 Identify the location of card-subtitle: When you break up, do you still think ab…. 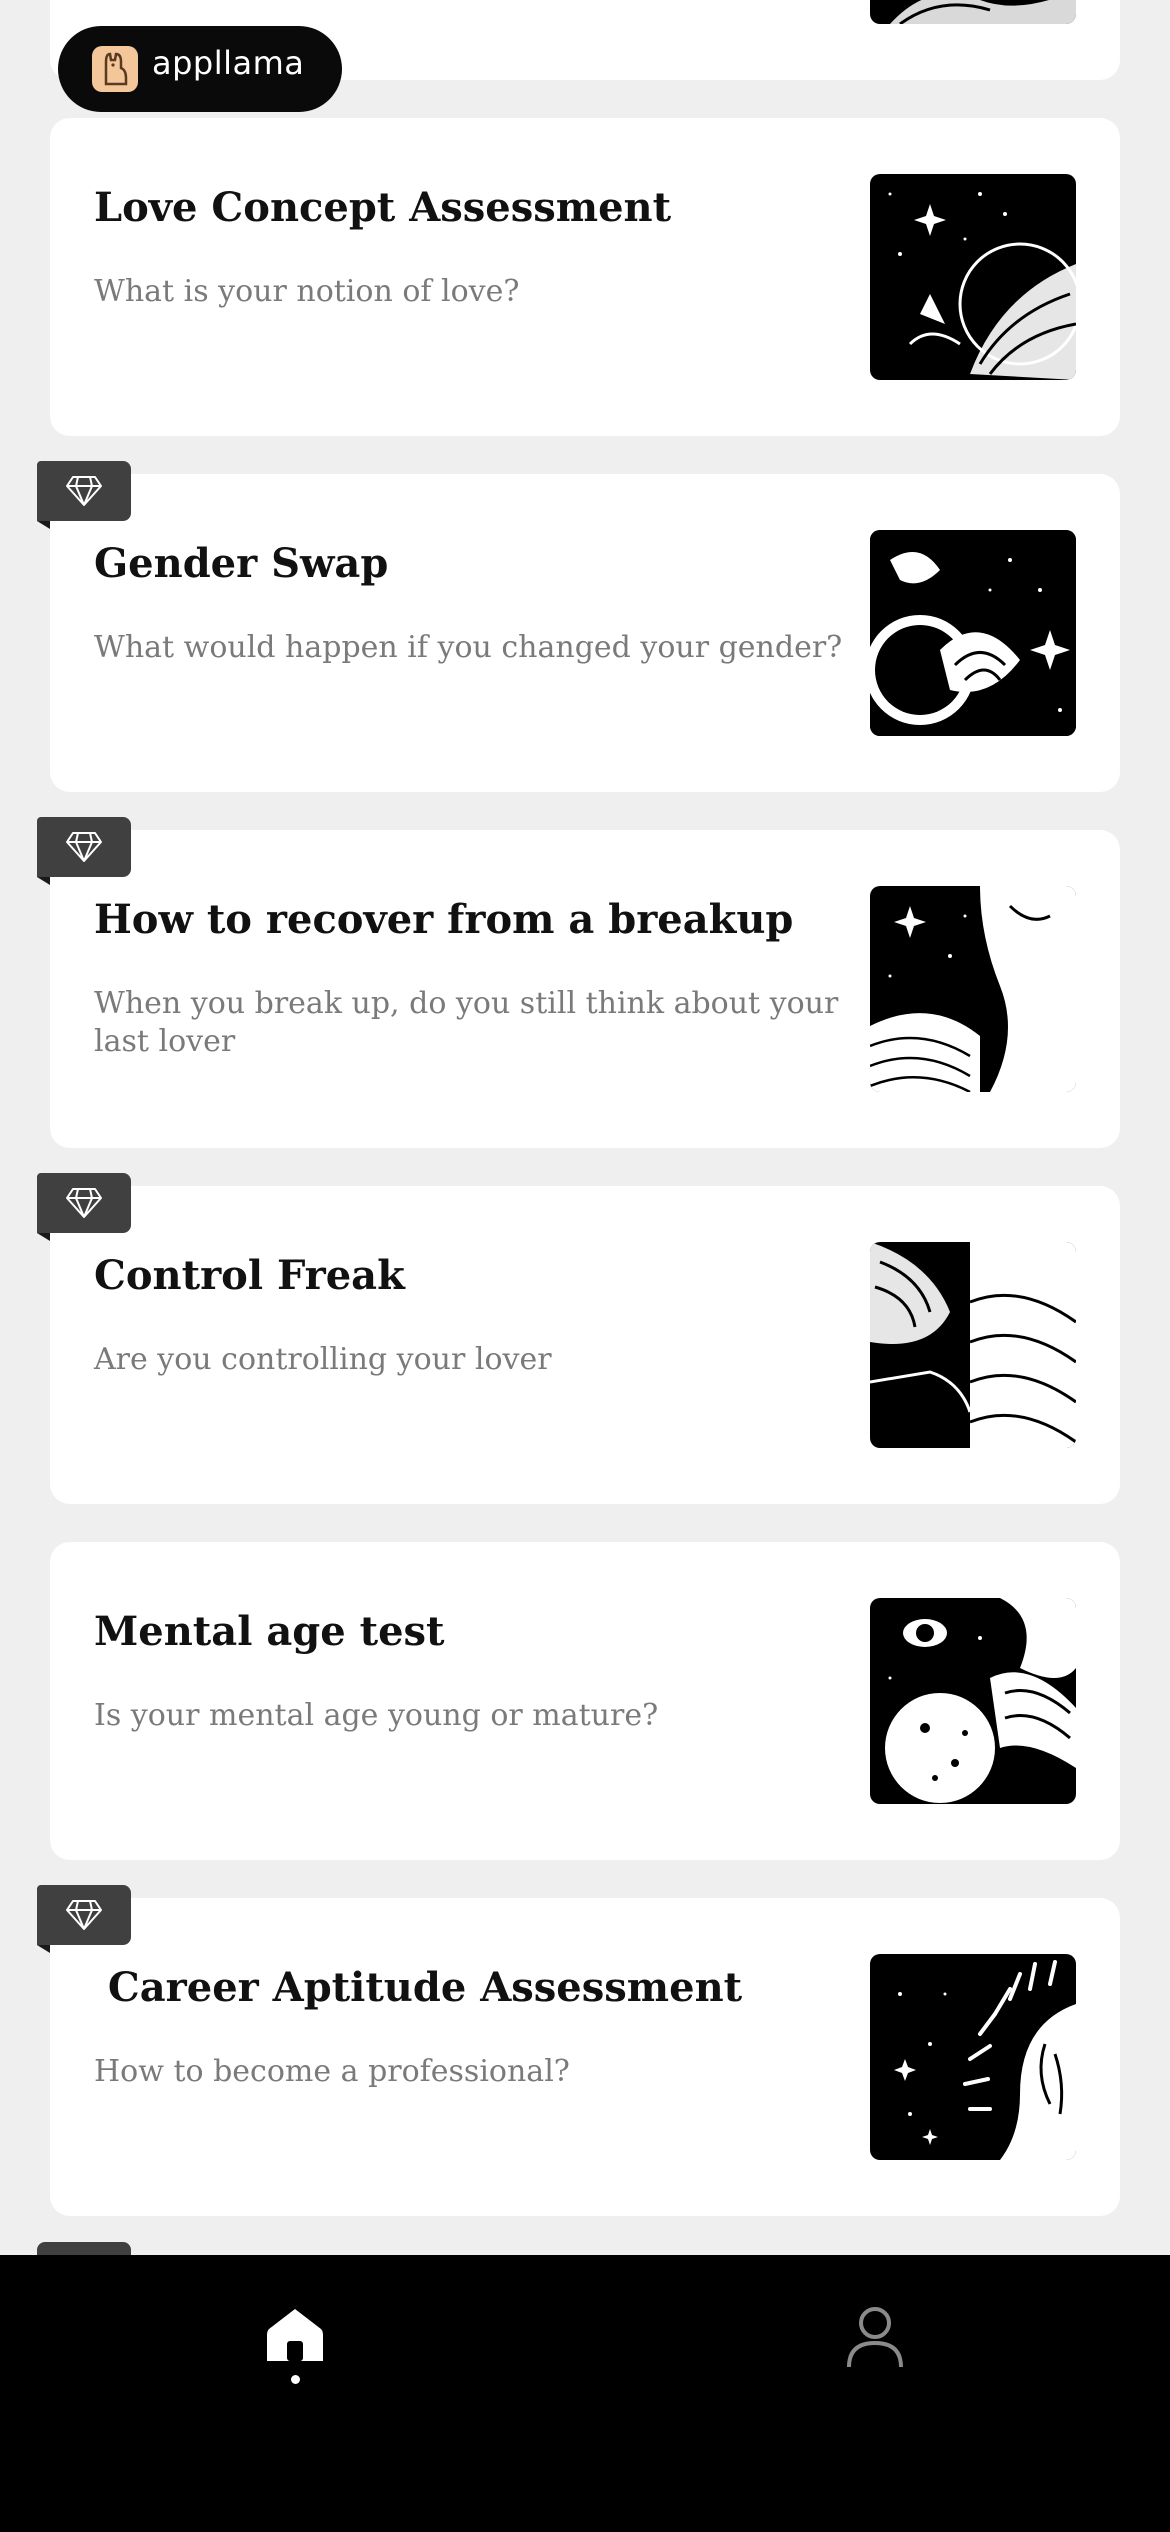
(466, 1022).